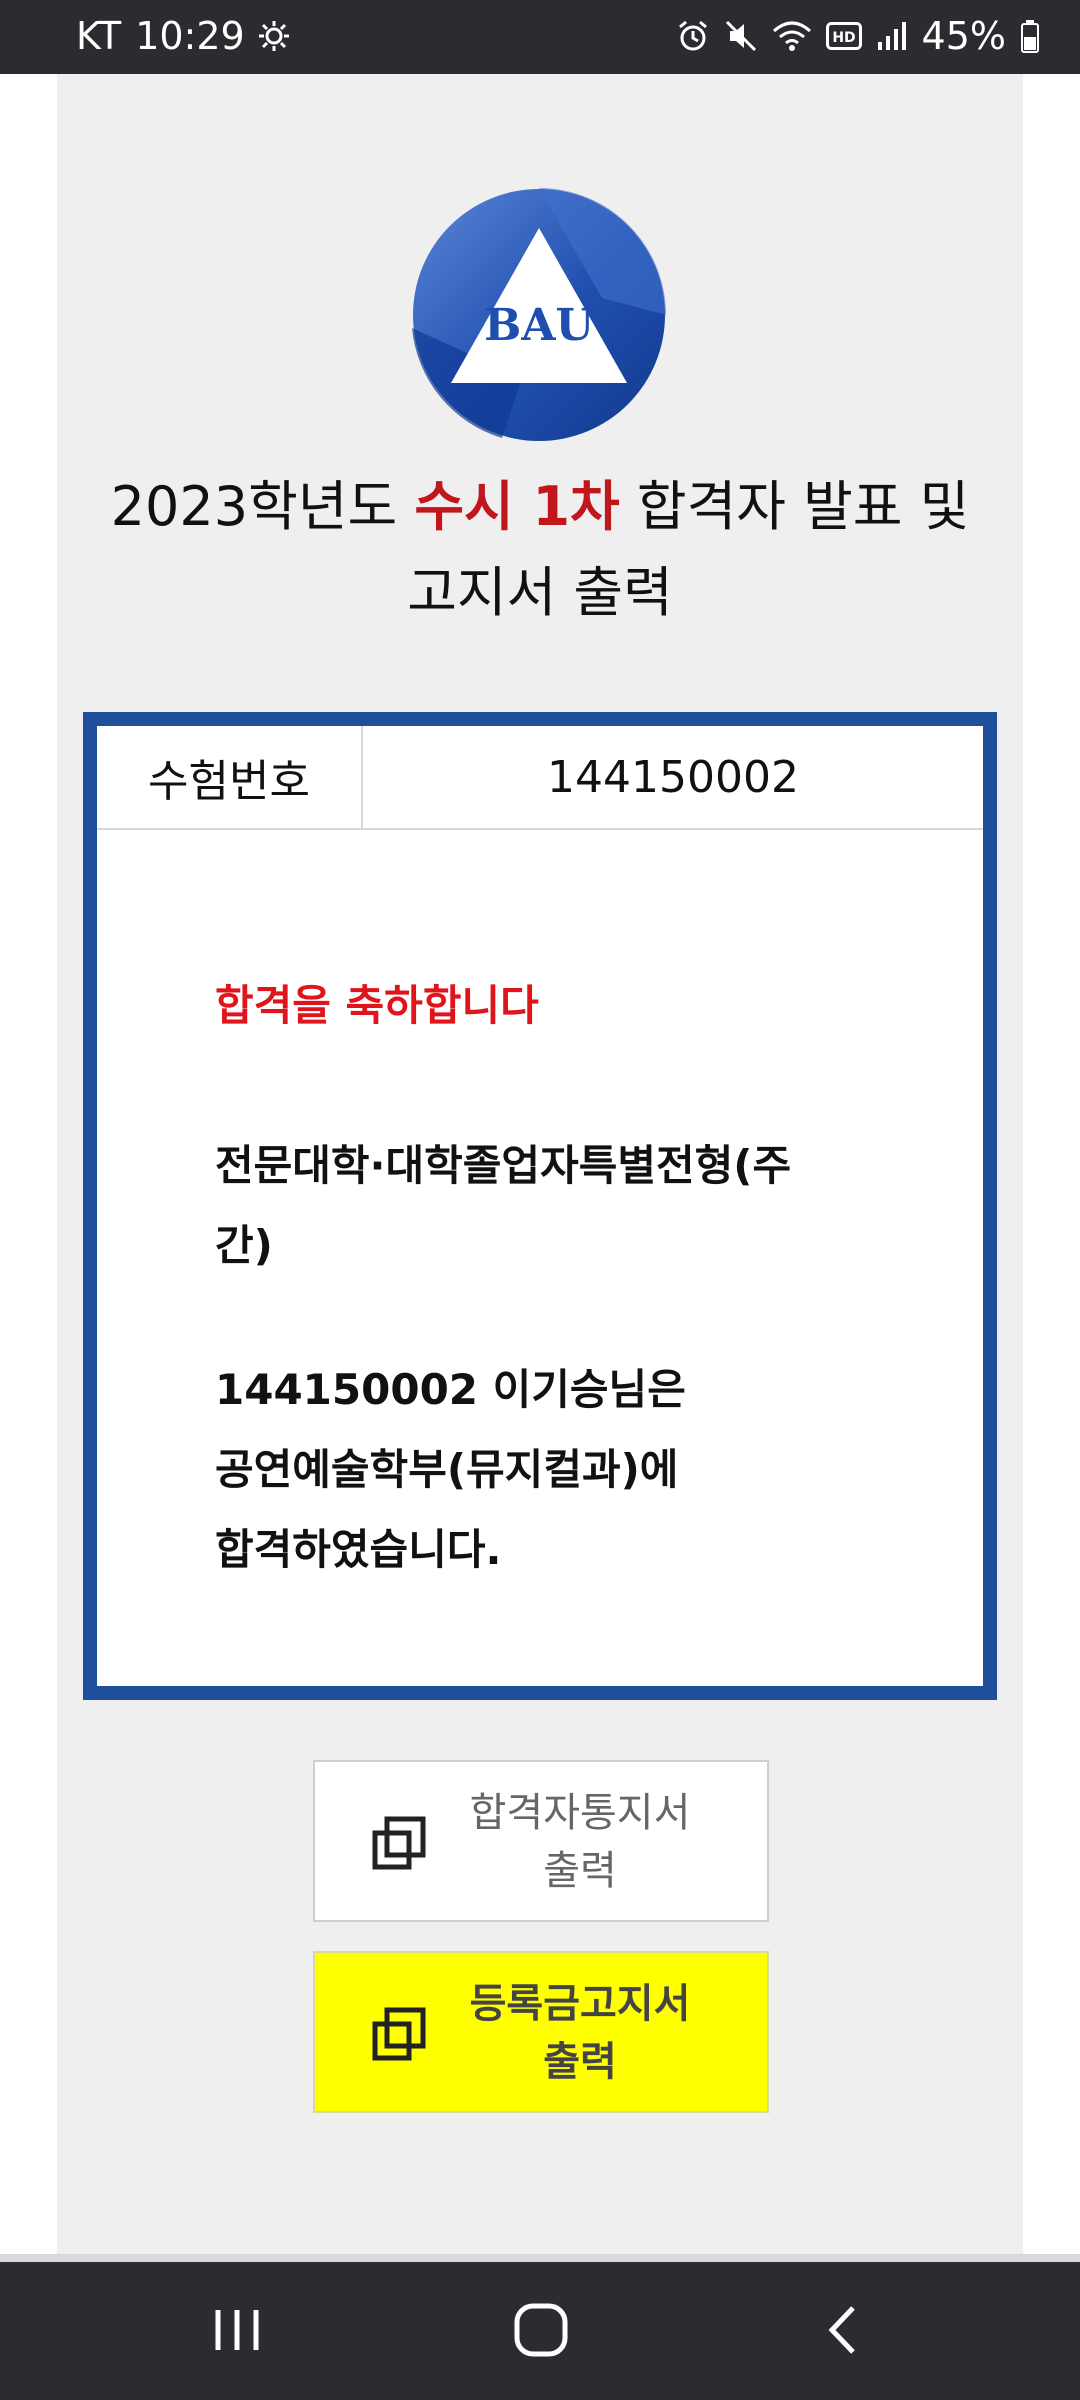  What do you see at coordinates (1030, 36) in the screenshot?
I see `battery-icon` at bounding box center [1030, 36].